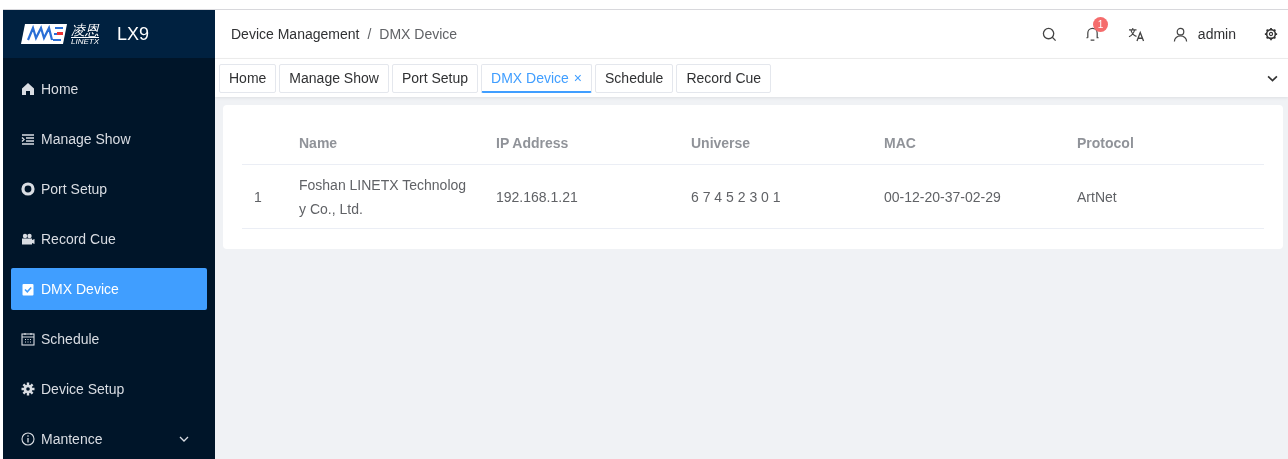 The height and width of the screenshot is (459, 1288). I want to click on logo-subtext: LINETX, so click(85, 41).